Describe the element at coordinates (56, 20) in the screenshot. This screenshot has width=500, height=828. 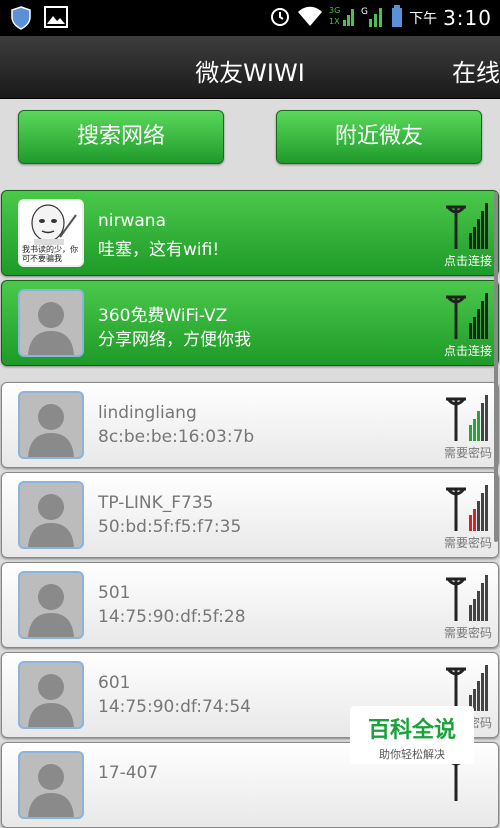
I see `image-icon` at that location.